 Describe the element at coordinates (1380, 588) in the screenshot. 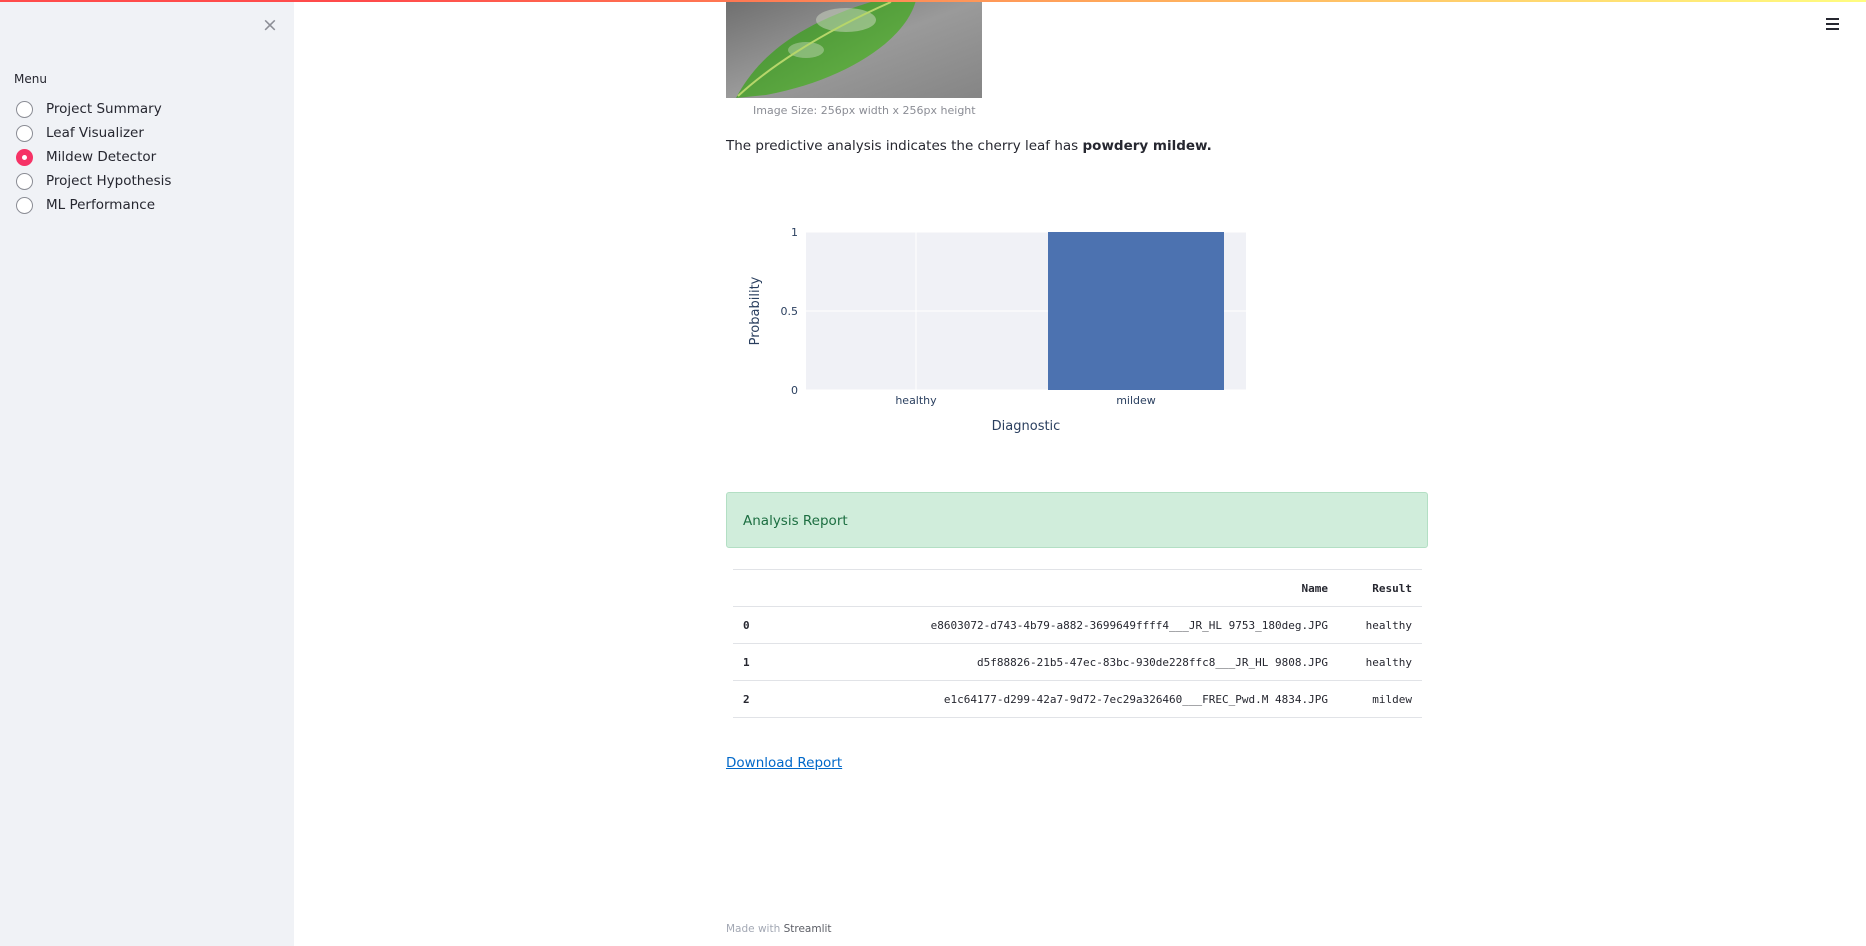

I see `header-result: Result` at that location.